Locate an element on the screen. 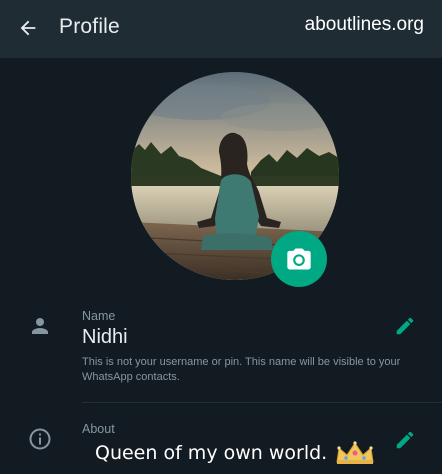 The width and height of the screenshot is (442, 474). camera-icon is located at coordinates (299, 259).